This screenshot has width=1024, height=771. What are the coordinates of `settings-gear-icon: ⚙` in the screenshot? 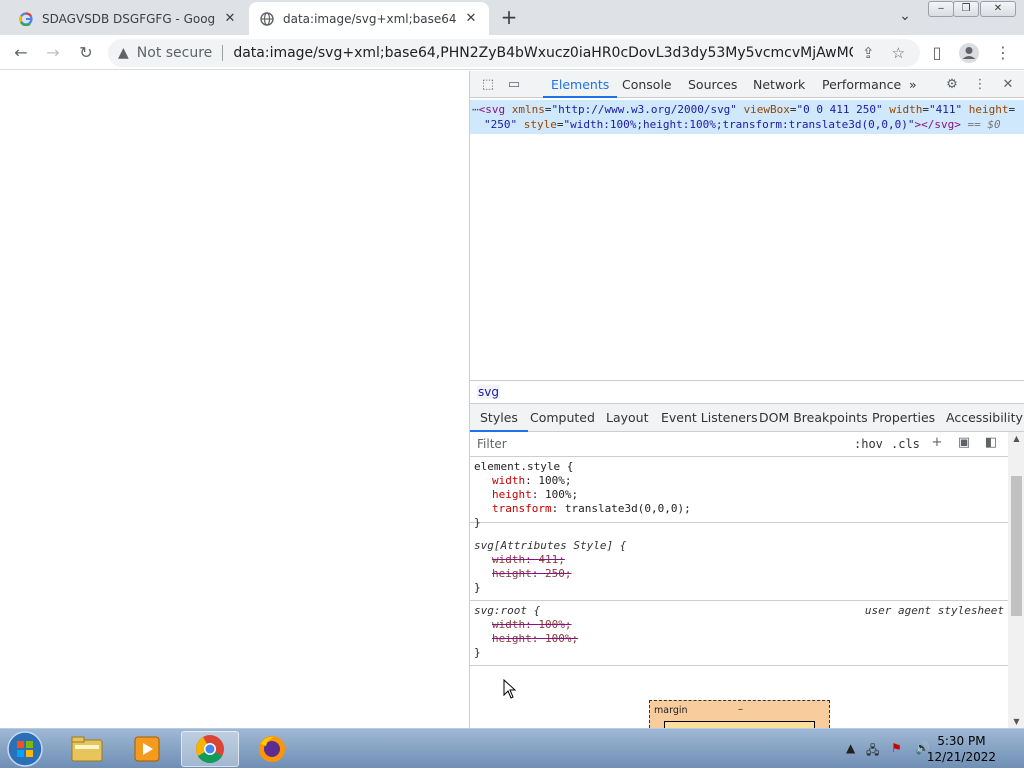 It's located at (952, 85).